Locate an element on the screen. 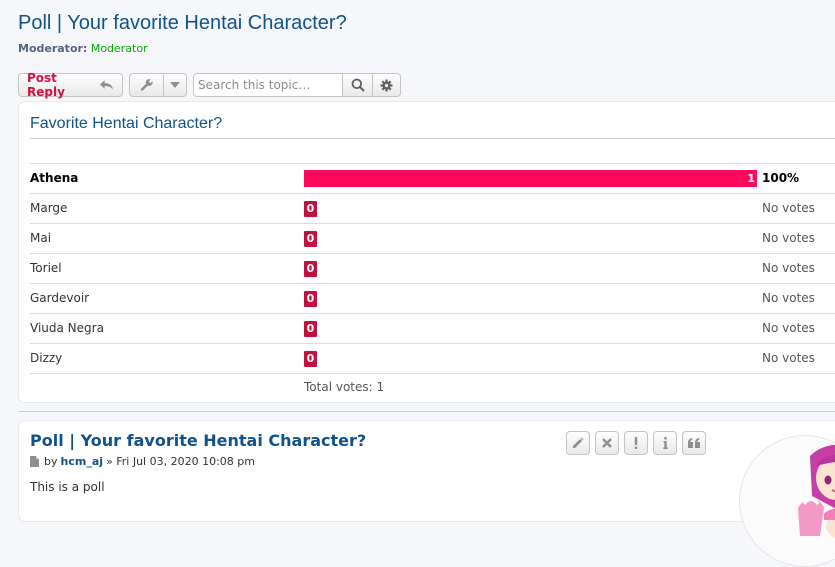  close-icon is located at coordinates (607, 443).